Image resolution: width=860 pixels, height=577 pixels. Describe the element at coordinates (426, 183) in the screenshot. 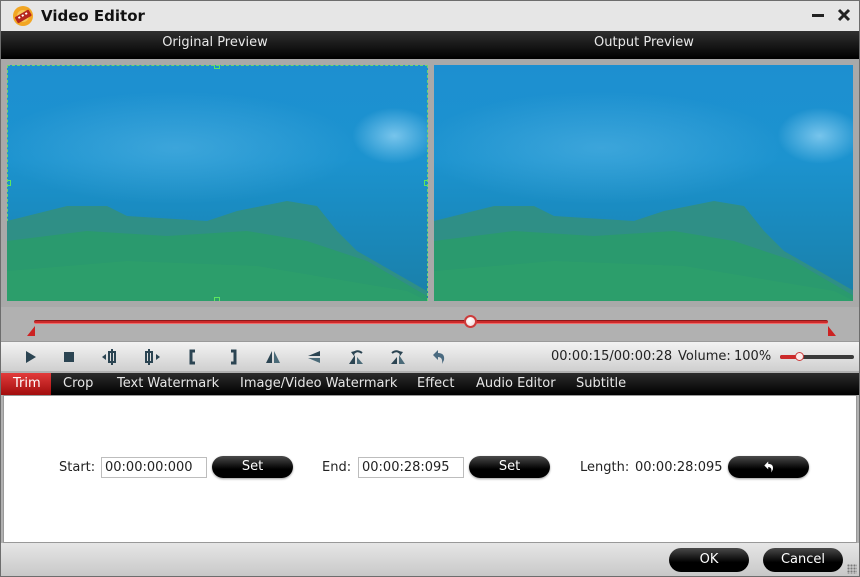

I see `crop-handle-right` at that location.